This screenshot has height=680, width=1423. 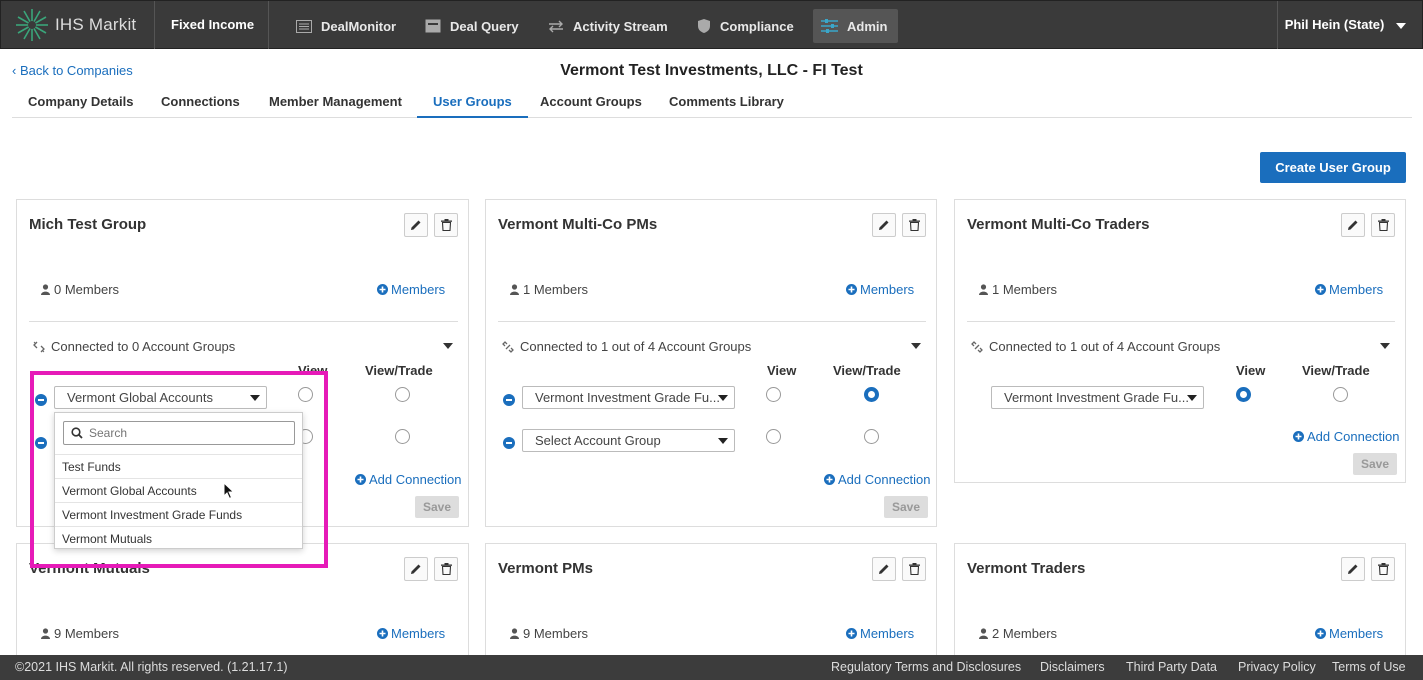 What do you see at coordinates (608, 26) in the screenshot?
I see `nav-activity-stream: Activity Stream` at bounding box center [608, 26].